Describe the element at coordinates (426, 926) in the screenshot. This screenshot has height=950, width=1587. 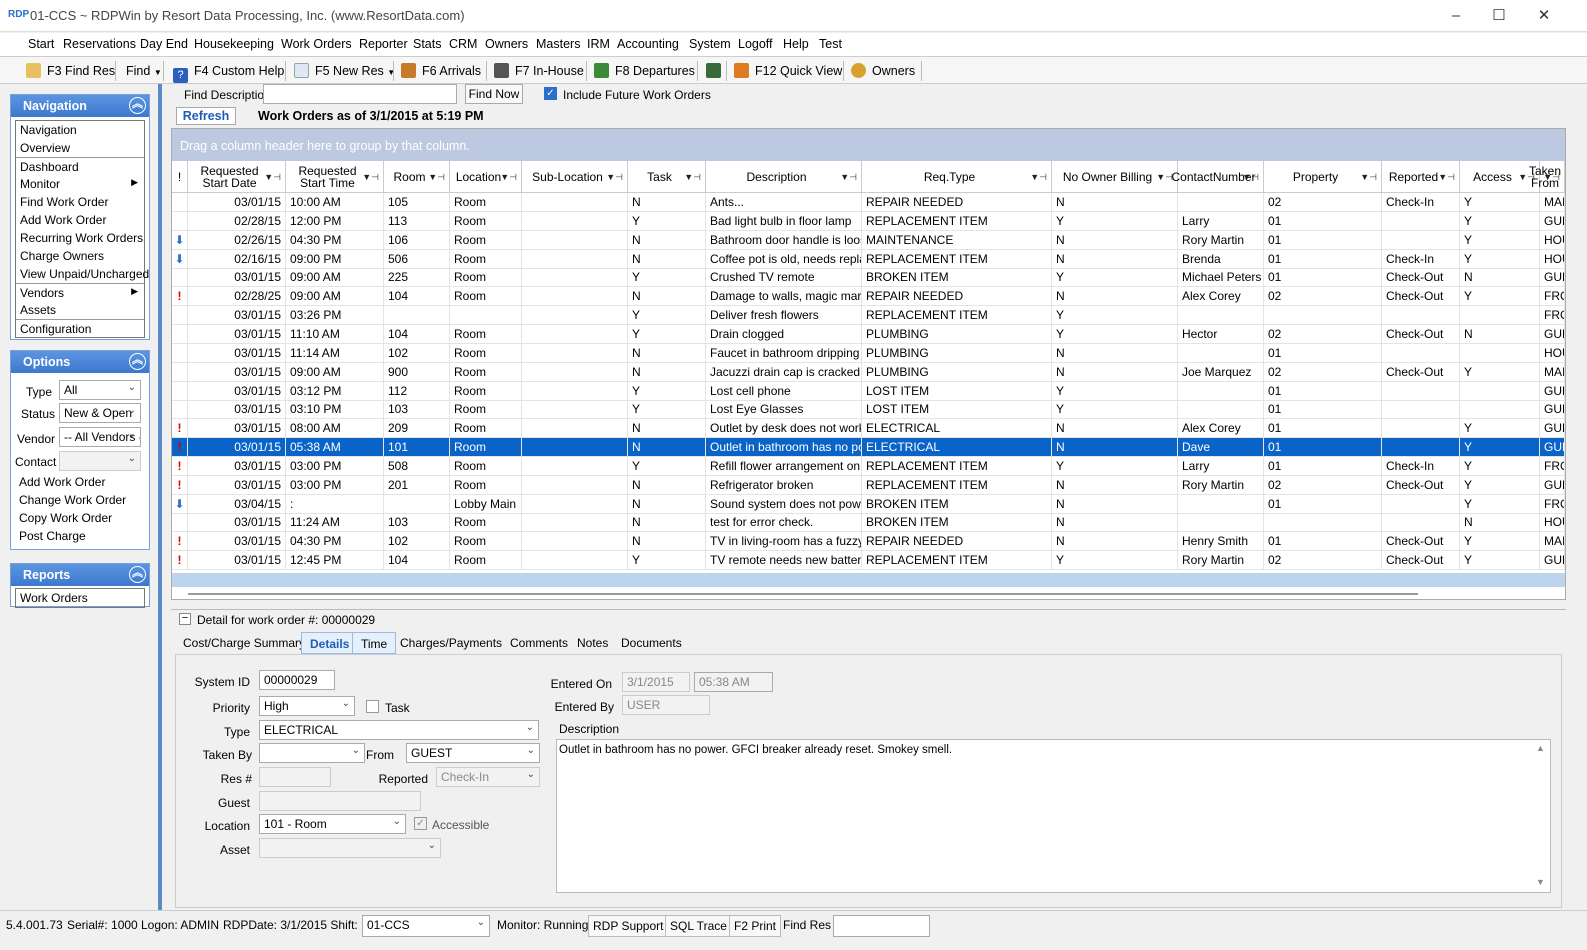
I see `property-select: 01-CCS ⌄` at that location.